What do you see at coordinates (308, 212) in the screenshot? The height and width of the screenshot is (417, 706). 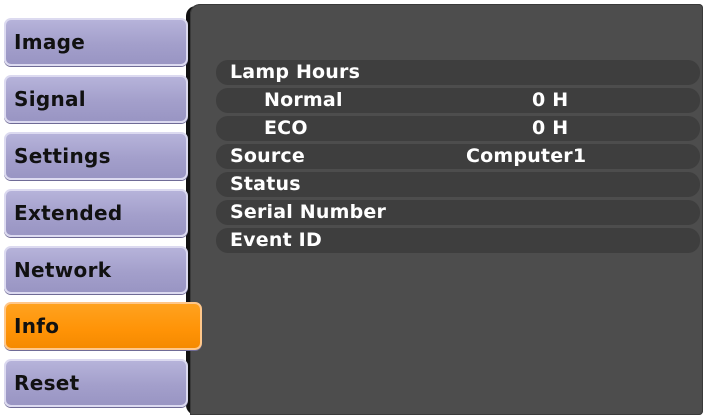 I see `row-label: Serial Number` at bounding box center [308, 212].